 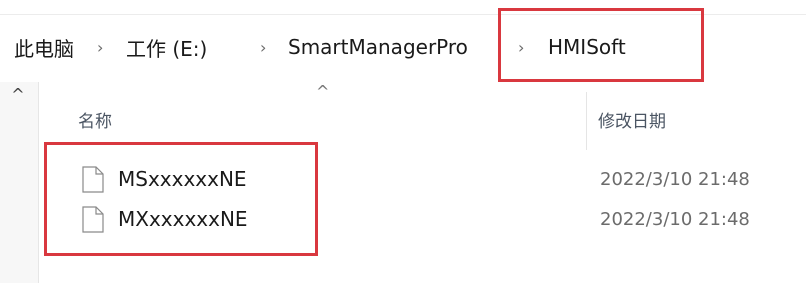 What do you see at coordinates (323, 91) in the screenshot?
I see `sort-ascending-icon: ^` at bounding box center [323, 91].